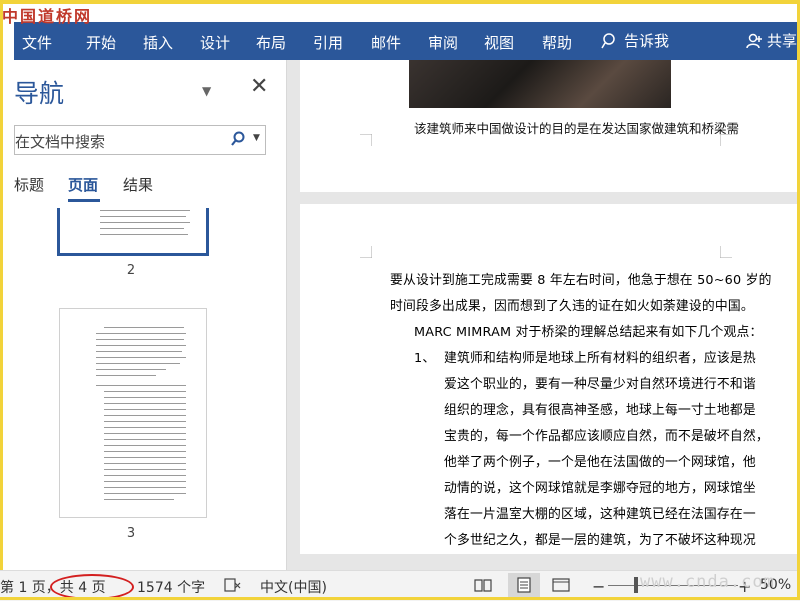 The width and height of the screenshot is (800, 601). Describe the element at coordinates (540, 84) in the screenshot. I see `document-photo` at that location.